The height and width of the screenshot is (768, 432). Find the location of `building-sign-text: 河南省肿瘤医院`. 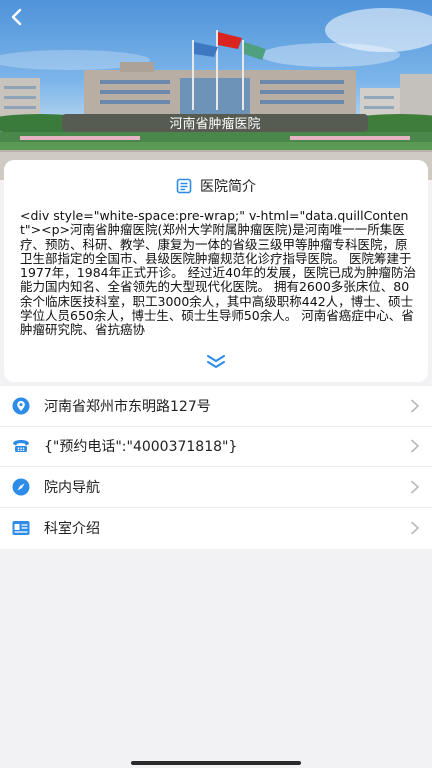

building-sign-text: 河南省肿瘤医院 is located at coordinates (214, 124).